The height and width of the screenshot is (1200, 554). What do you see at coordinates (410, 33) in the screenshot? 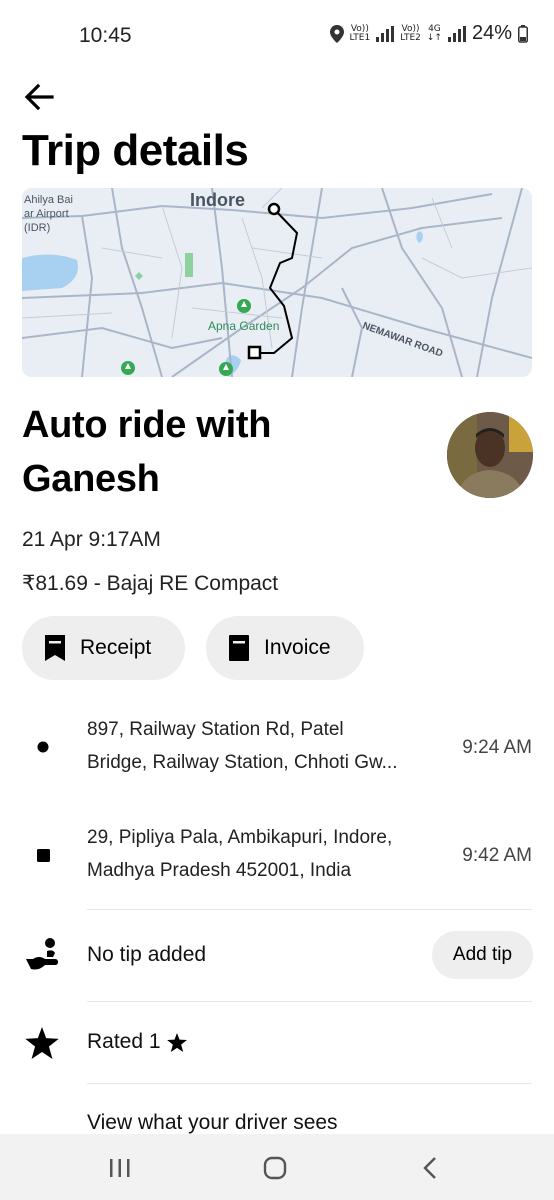
I see `sim2-indicator: Vo)) LTE2` at bounding box center [410, 33].